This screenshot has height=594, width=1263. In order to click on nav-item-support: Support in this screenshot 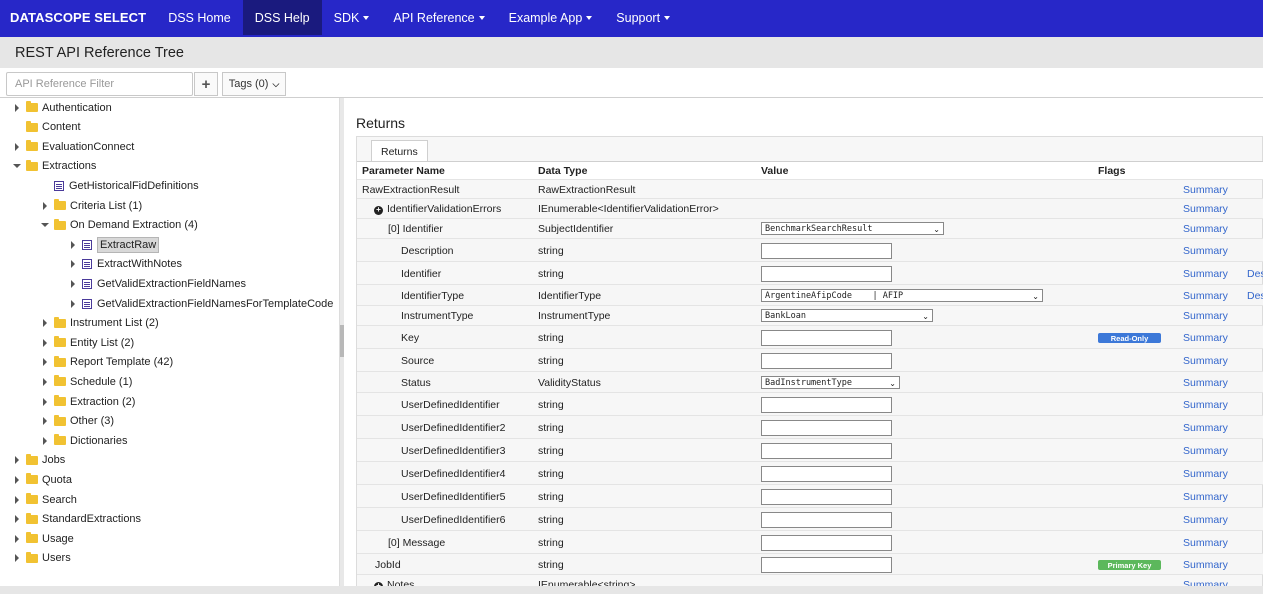, I will do `click(643, 17)`.